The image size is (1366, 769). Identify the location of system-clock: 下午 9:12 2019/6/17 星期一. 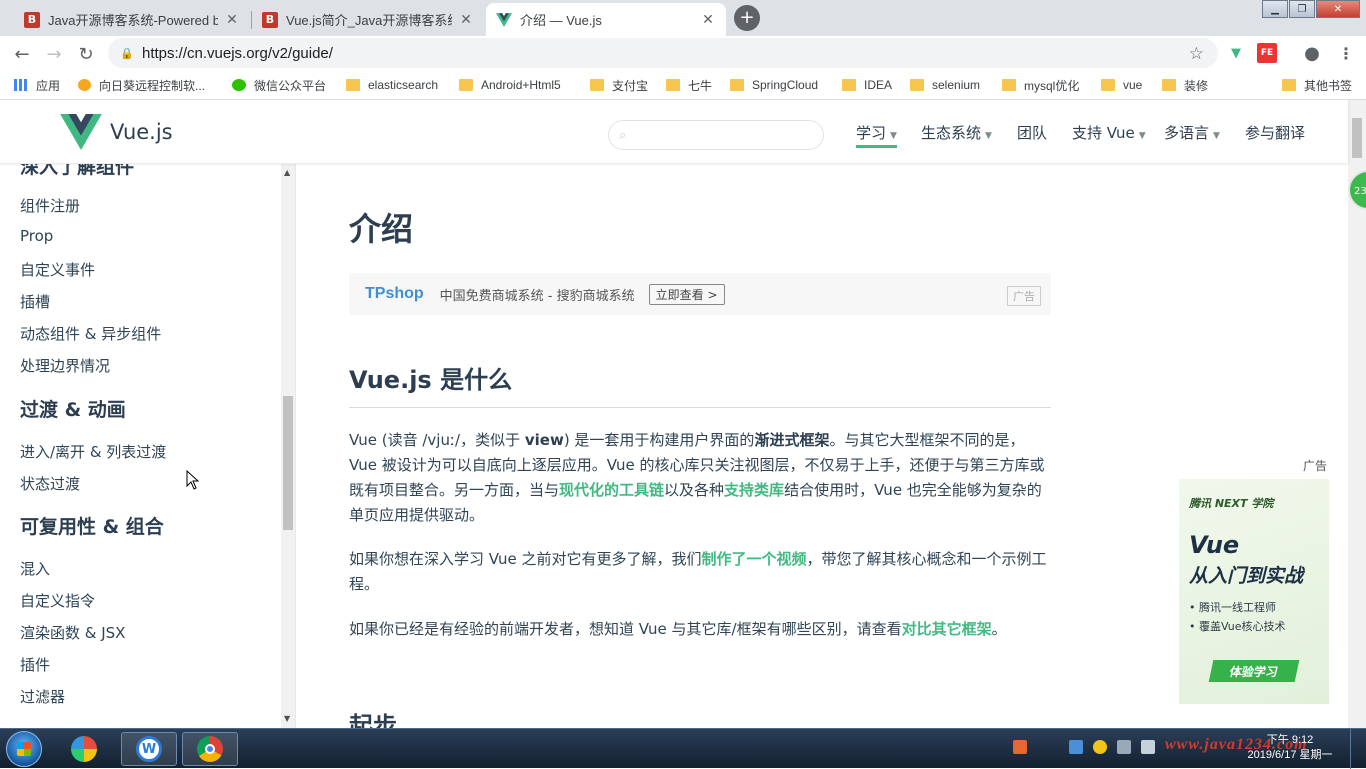
(1290, 748).